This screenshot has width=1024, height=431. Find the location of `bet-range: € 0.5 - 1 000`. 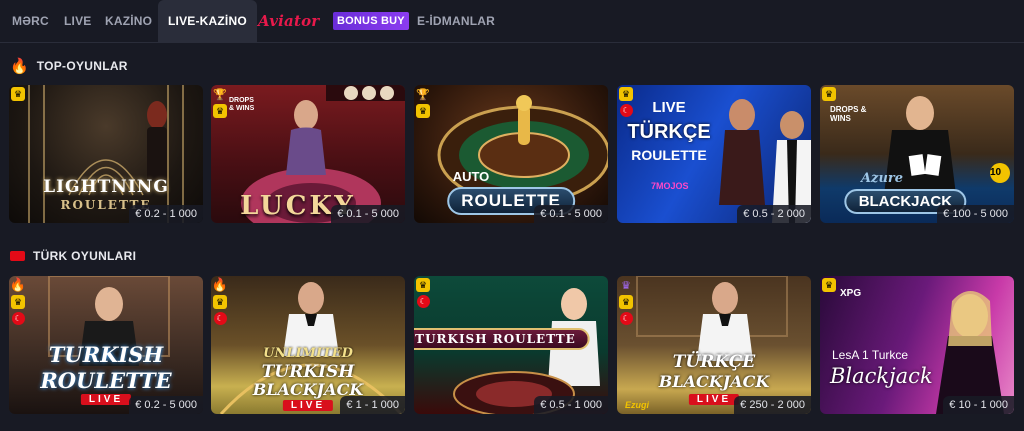

bet-range: € 0.5 - 1 000 is located at coordinates (571, 405).